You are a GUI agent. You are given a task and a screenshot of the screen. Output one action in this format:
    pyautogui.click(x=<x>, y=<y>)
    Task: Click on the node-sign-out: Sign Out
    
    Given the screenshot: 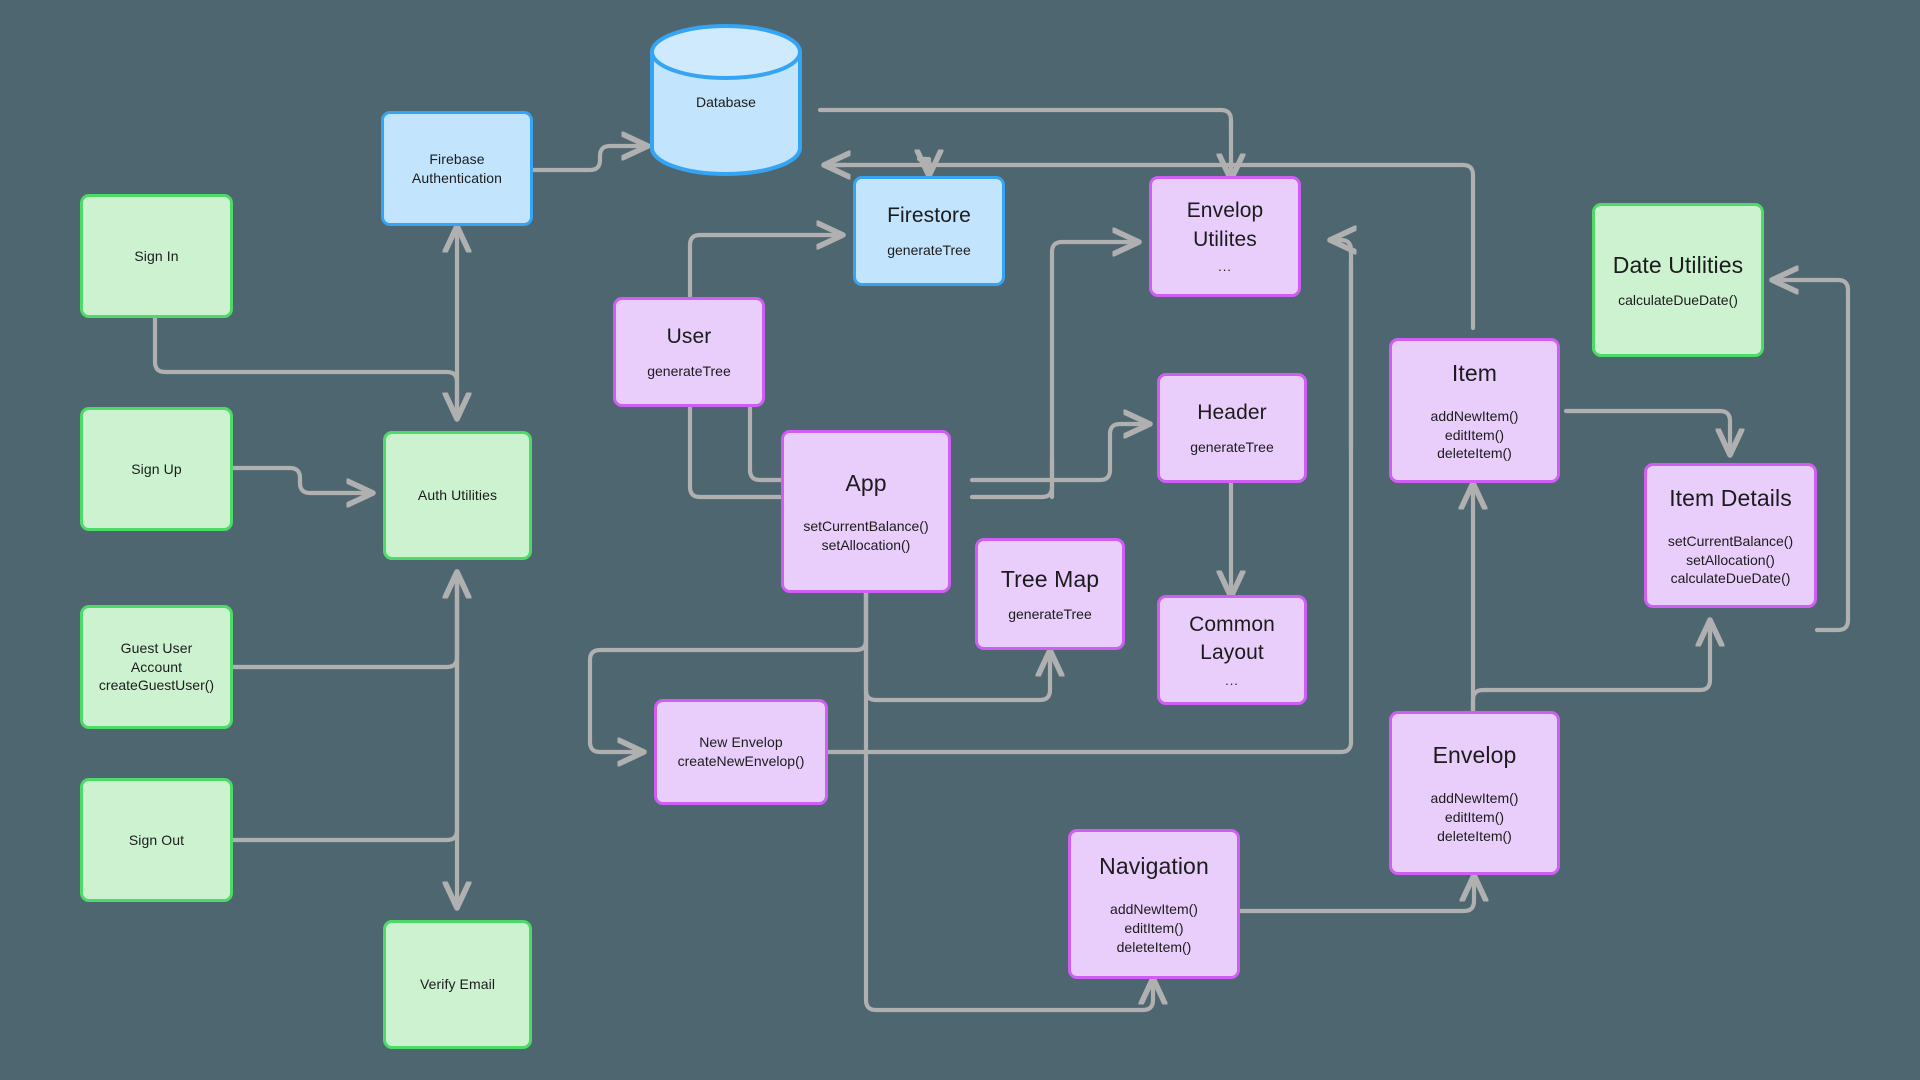 What is the action you would take?
    pyautogui.click(x=156, y=840)
    